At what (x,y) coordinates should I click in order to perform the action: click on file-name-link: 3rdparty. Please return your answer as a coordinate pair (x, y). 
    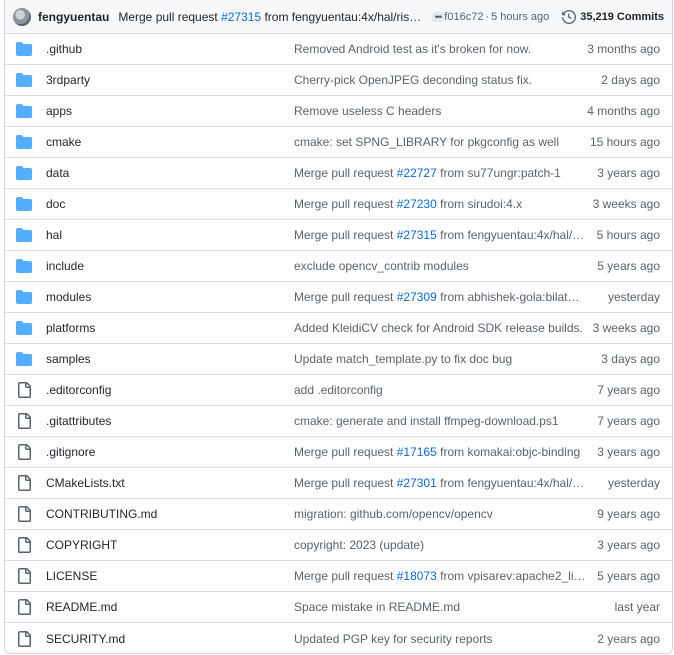
    Looking at the image, I should click on (170, 80).